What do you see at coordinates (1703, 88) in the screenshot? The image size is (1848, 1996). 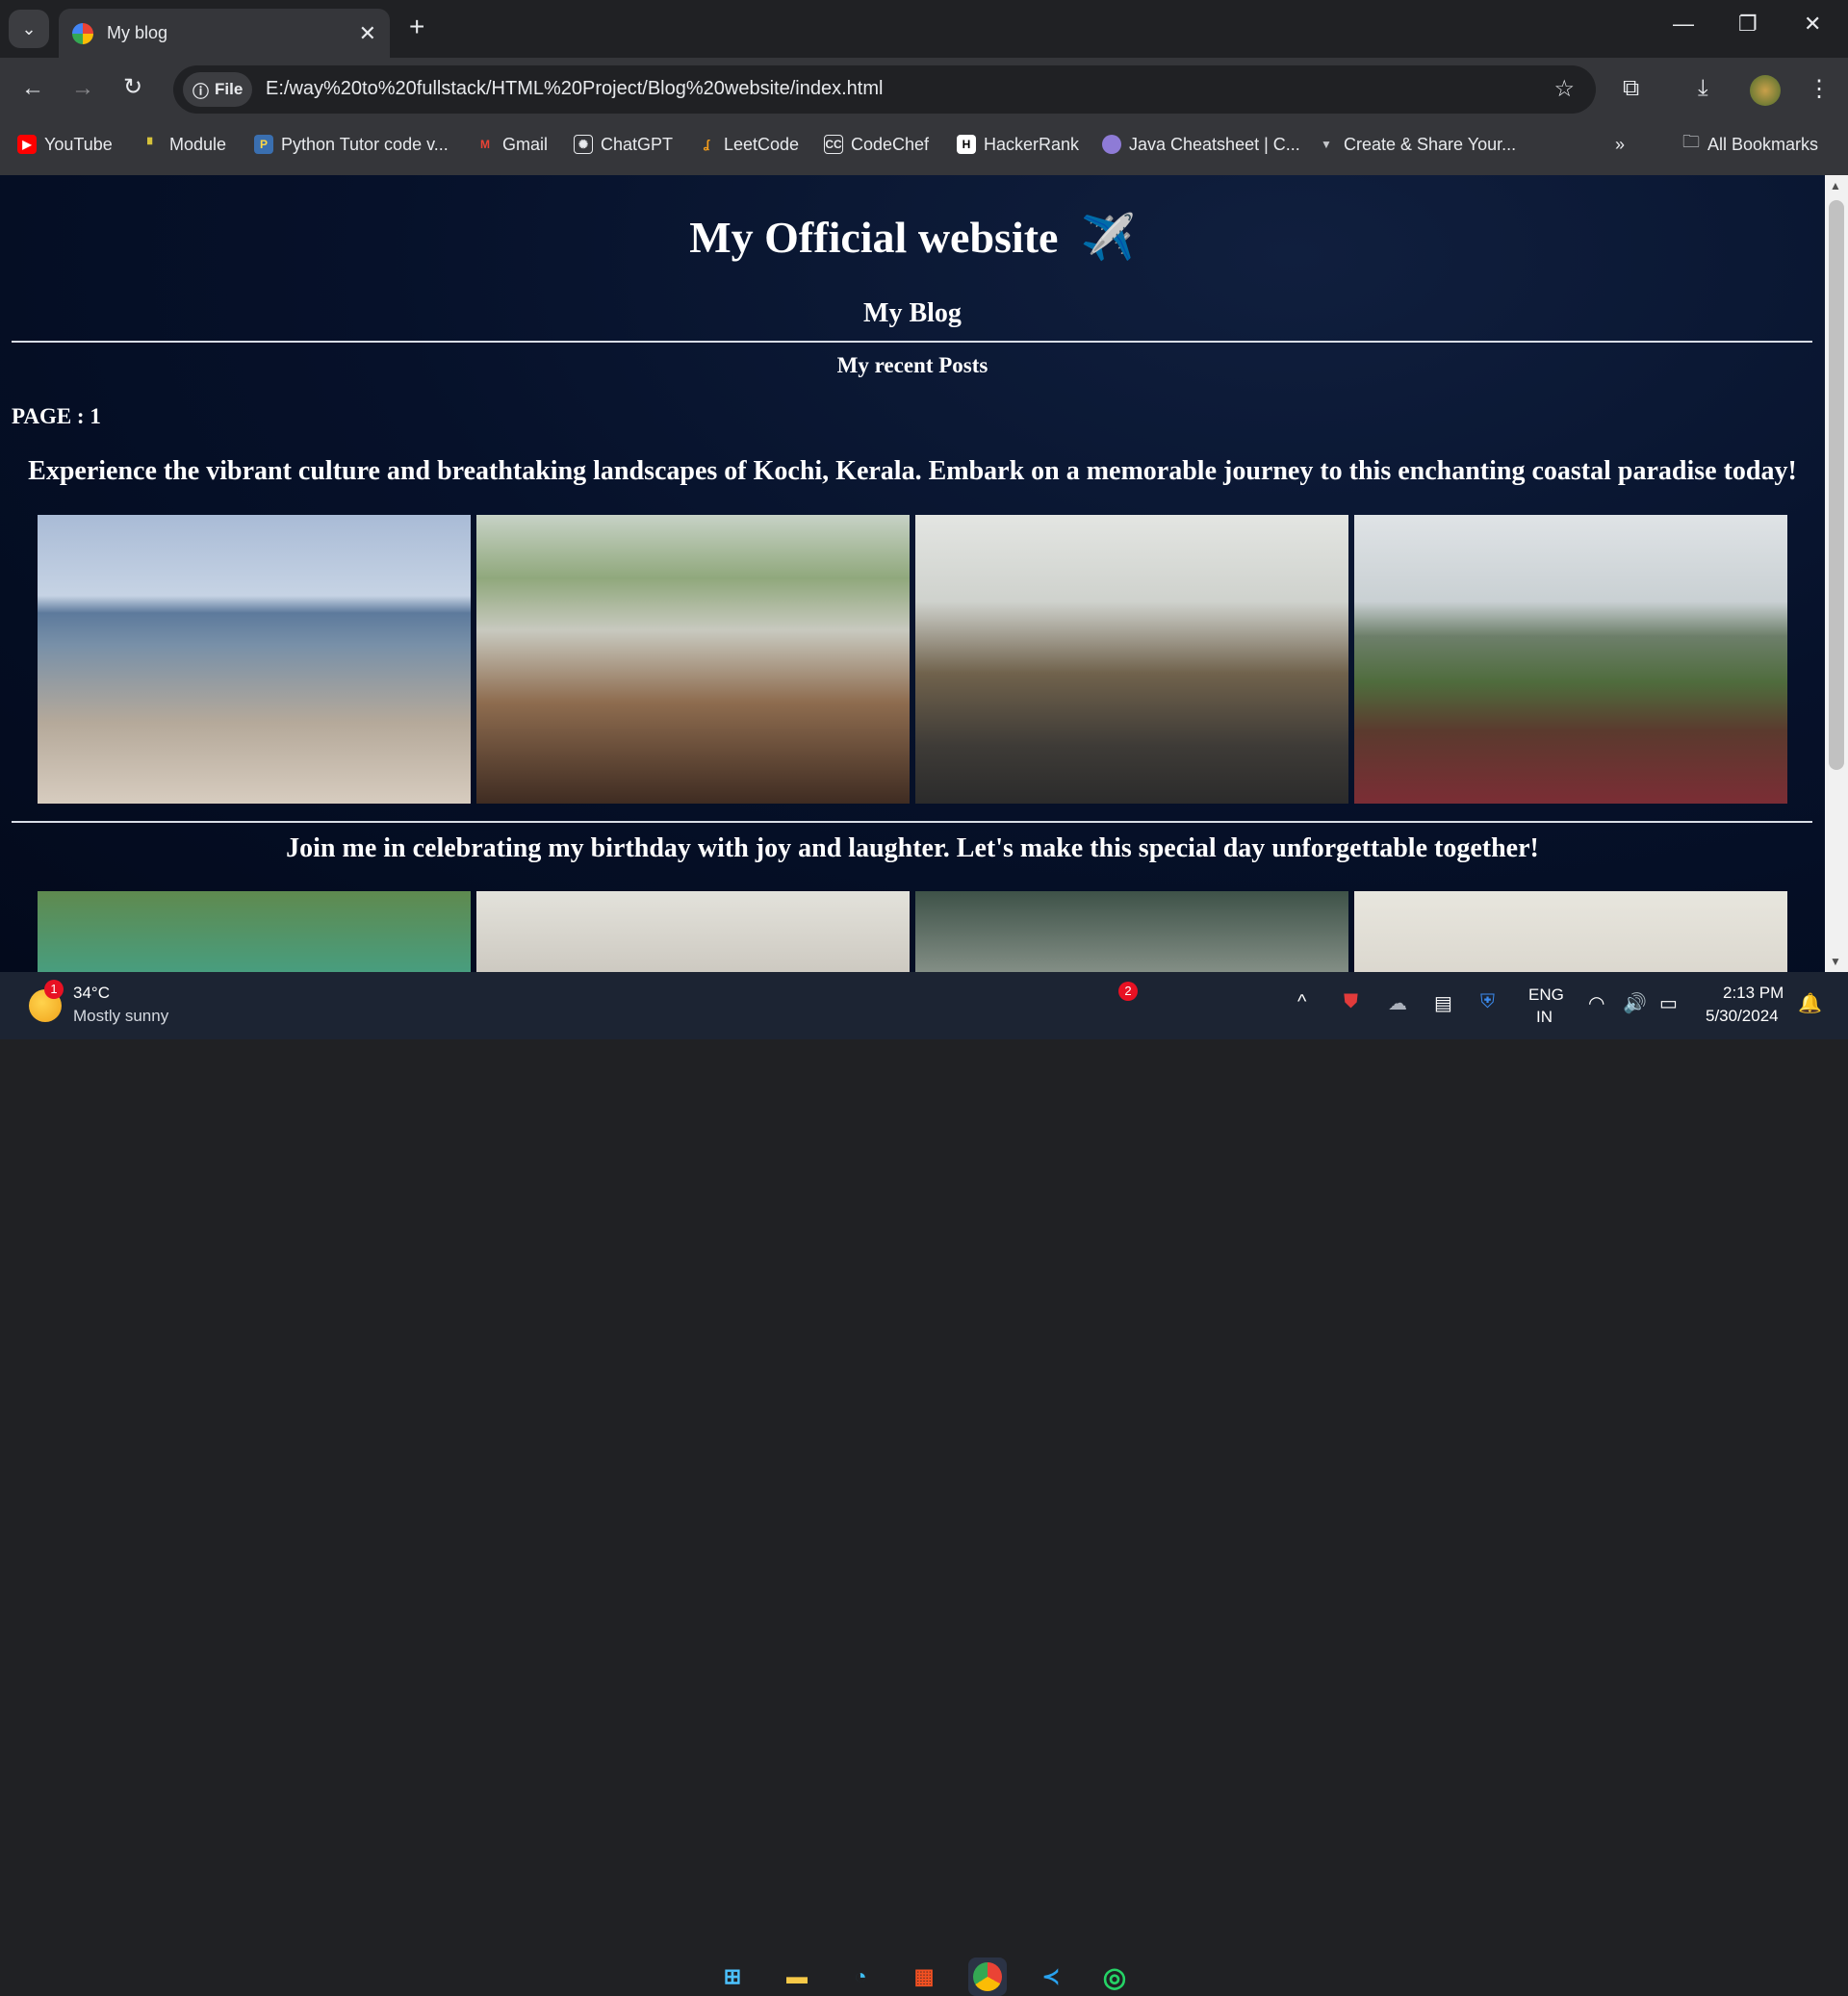 I see `download-icon: ⤓` at bounding box center [1703, 88].